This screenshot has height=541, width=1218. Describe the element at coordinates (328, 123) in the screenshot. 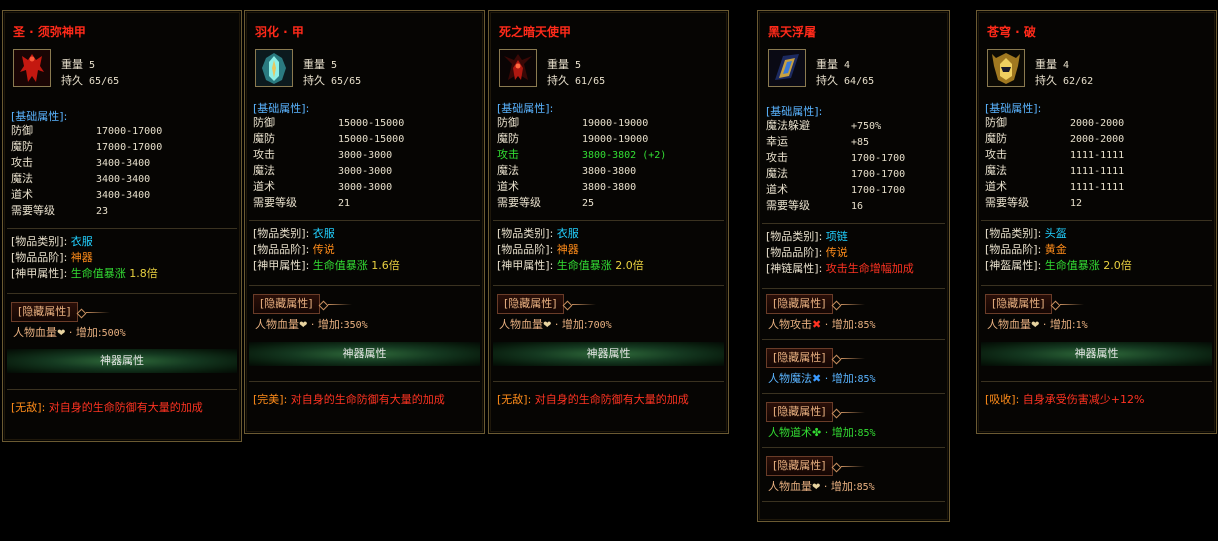

I see `stat-row: 防御 15000-15000` at that location.